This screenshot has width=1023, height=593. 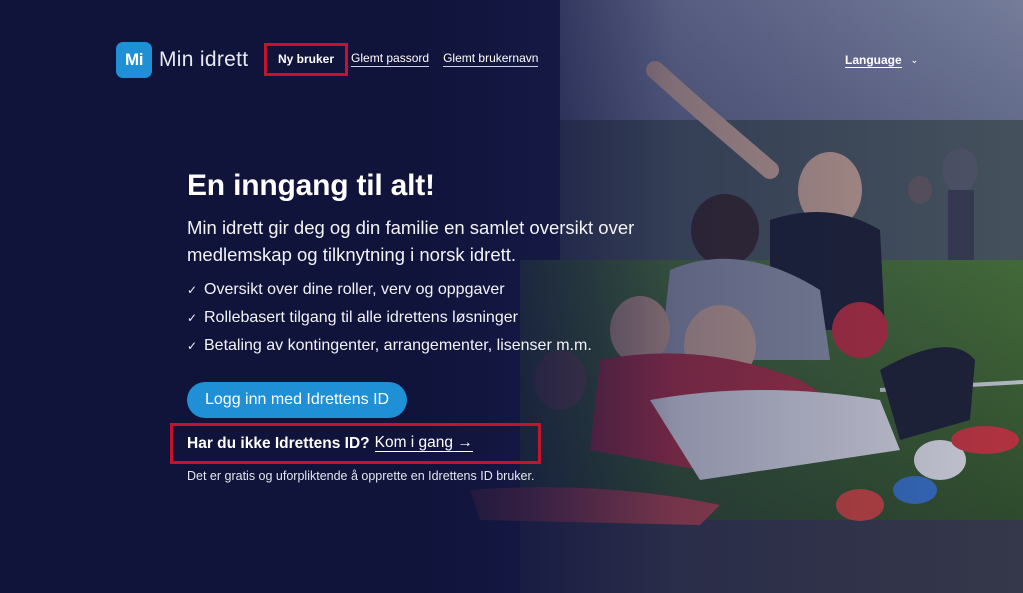 I want to click on forgot-password-link: Glemt passord, so click(x=390, y=59).